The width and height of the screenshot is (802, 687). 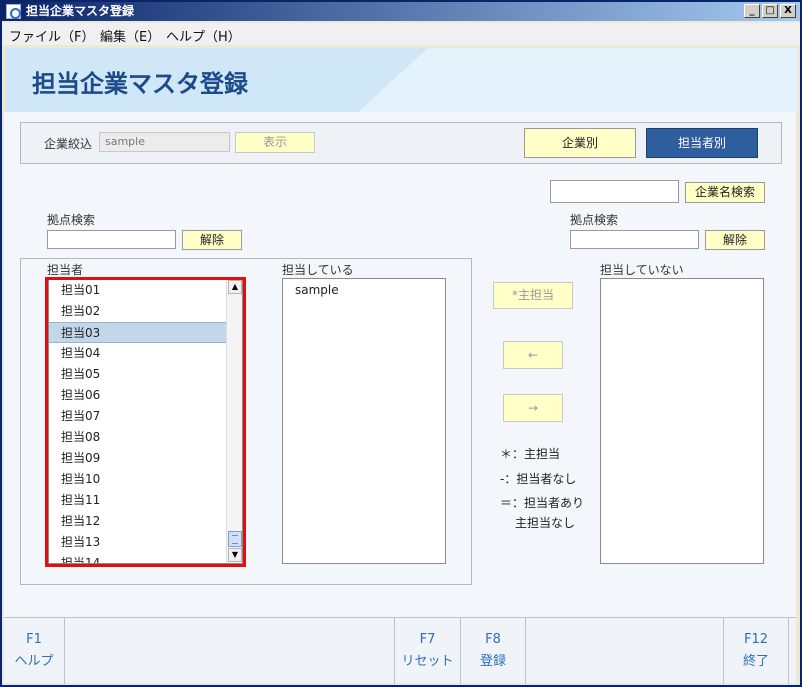 What do you see at coordinates (493, 651) in the screenshot?
I see `f8-register-button: F8 登録` at bounding box center [493, 651].